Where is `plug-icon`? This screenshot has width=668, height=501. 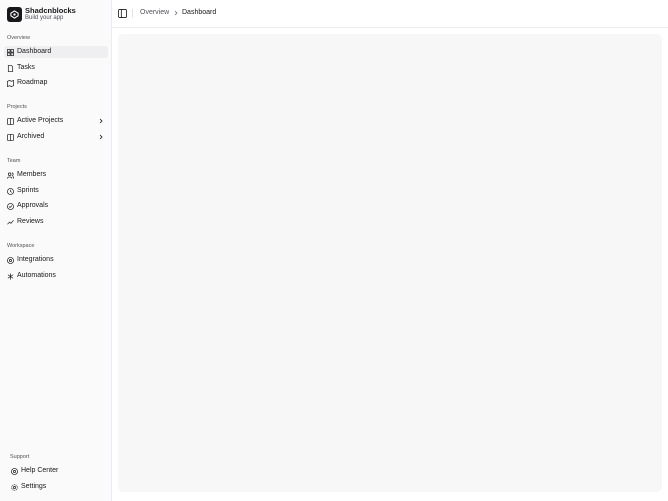 plug-icon is located at coordinates (10, 260).